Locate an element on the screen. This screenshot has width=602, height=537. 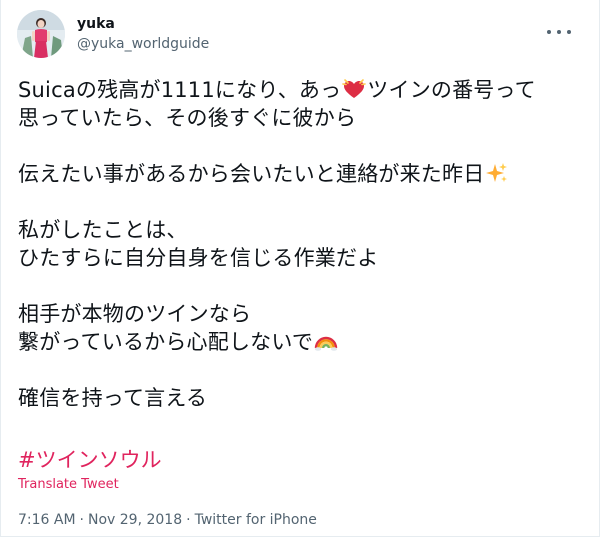
tweet-text-p1-line1b: ツインの番号って is located at coordinates (451, 90).